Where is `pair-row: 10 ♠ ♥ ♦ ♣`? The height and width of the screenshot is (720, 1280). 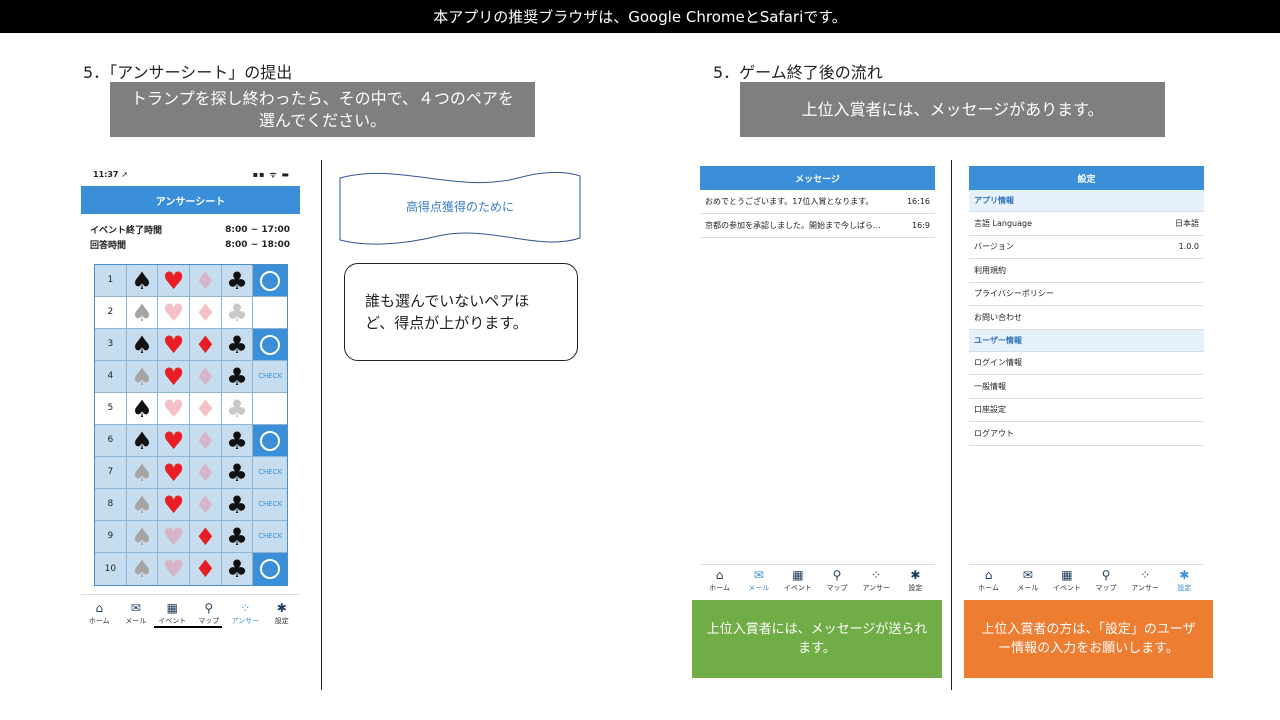 pair-row: 10 ♠ ♥ ♦ ♣ is located at coordinates (191, 569).